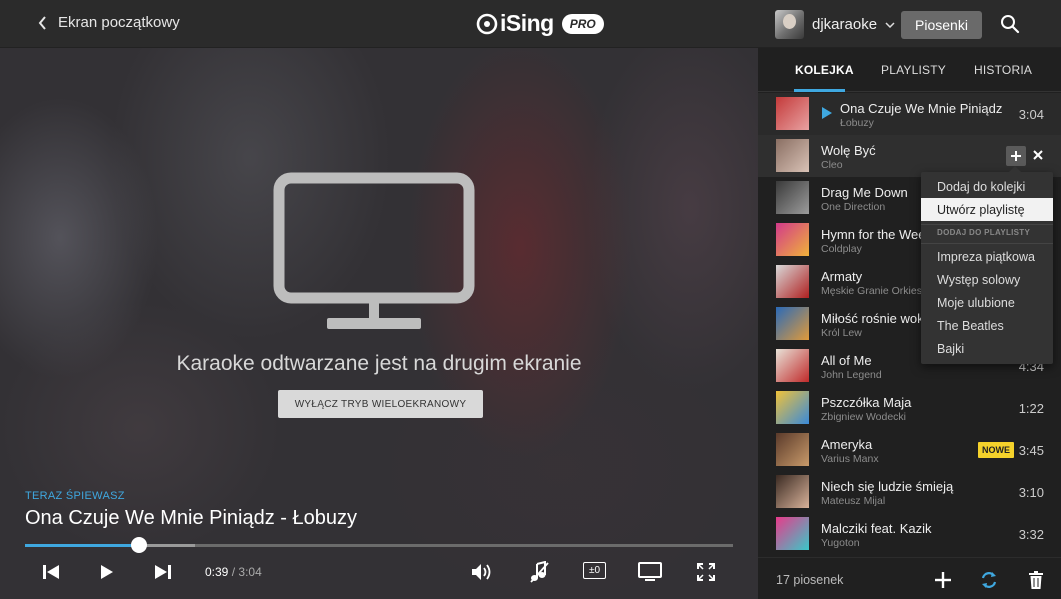 This screenshot has height=599, width=1061. I want to click on now-singing-title: Ona Czuje We Mnie Piniądz - Łobuzy, so click(191, 518).